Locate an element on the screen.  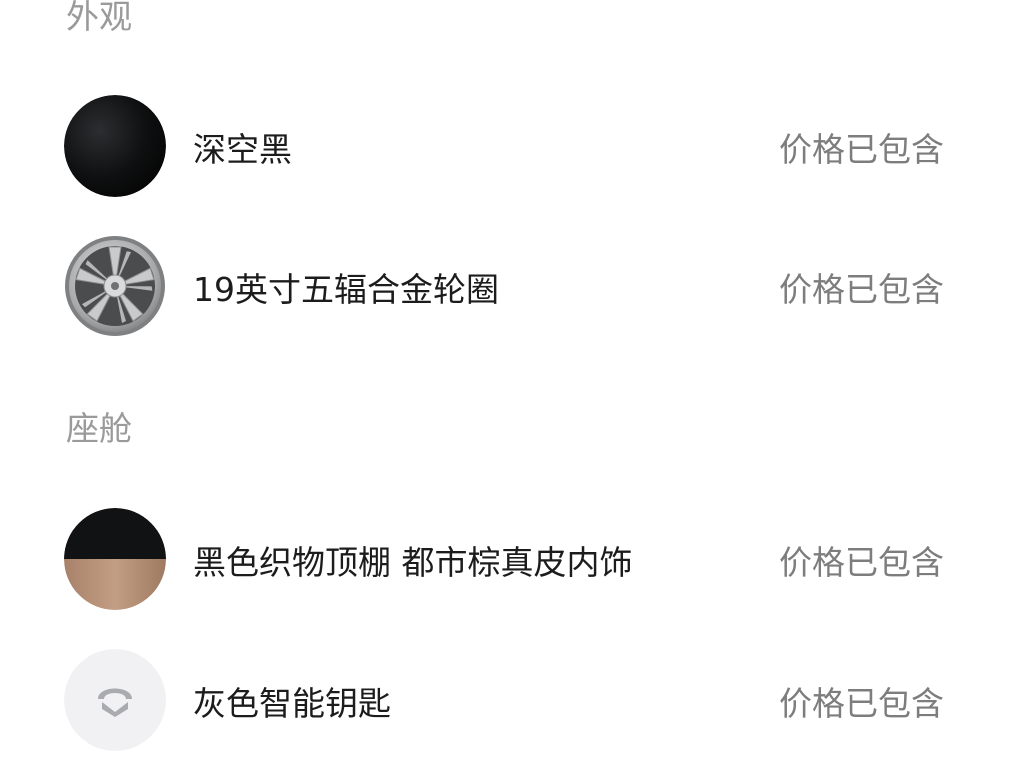
interior-color-swatch is located at coordinates (115, 559).